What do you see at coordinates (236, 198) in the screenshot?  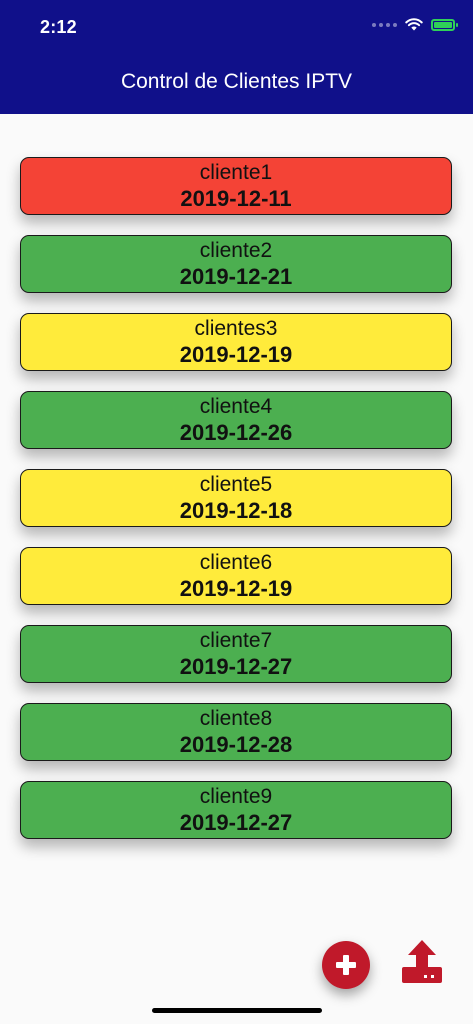 I see `client-date: 2019-12-11` at bounding box center [236, 198].